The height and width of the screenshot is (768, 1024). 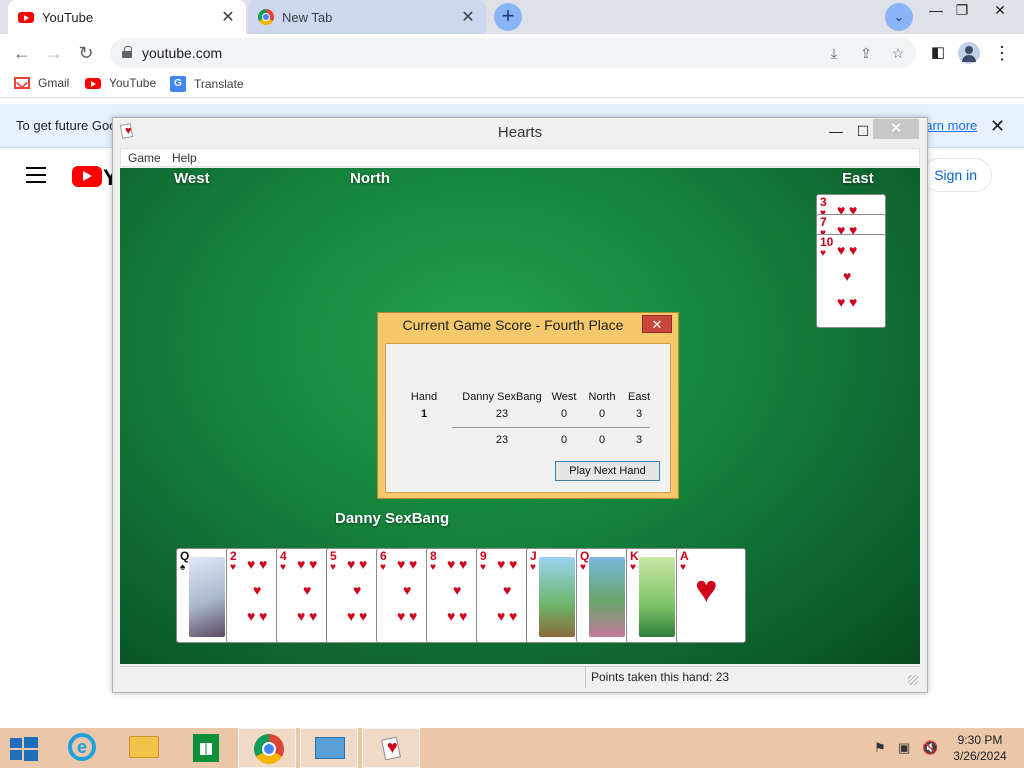 I want to click on youtube-icon, so click(x=93, y=83).